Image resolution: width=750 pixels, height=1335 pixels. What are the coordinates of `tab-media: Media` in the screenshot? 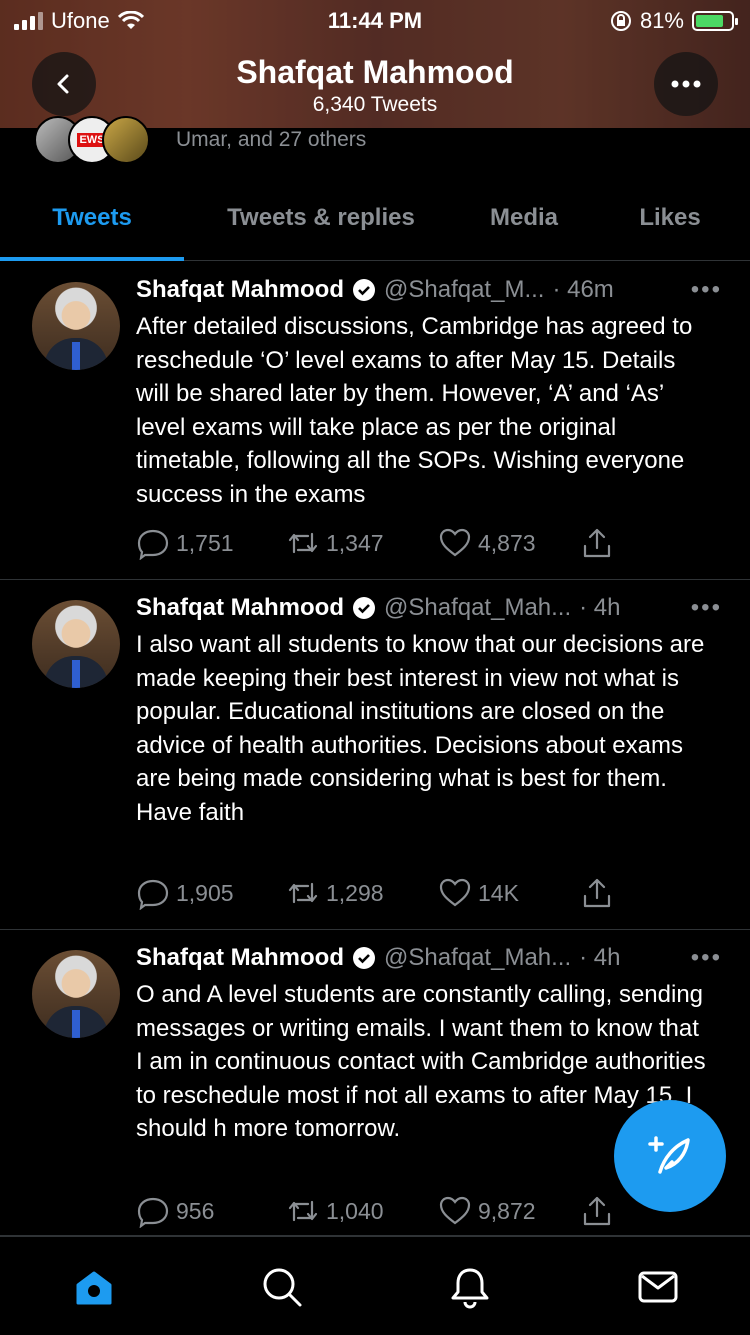 It's located at (524, 223).